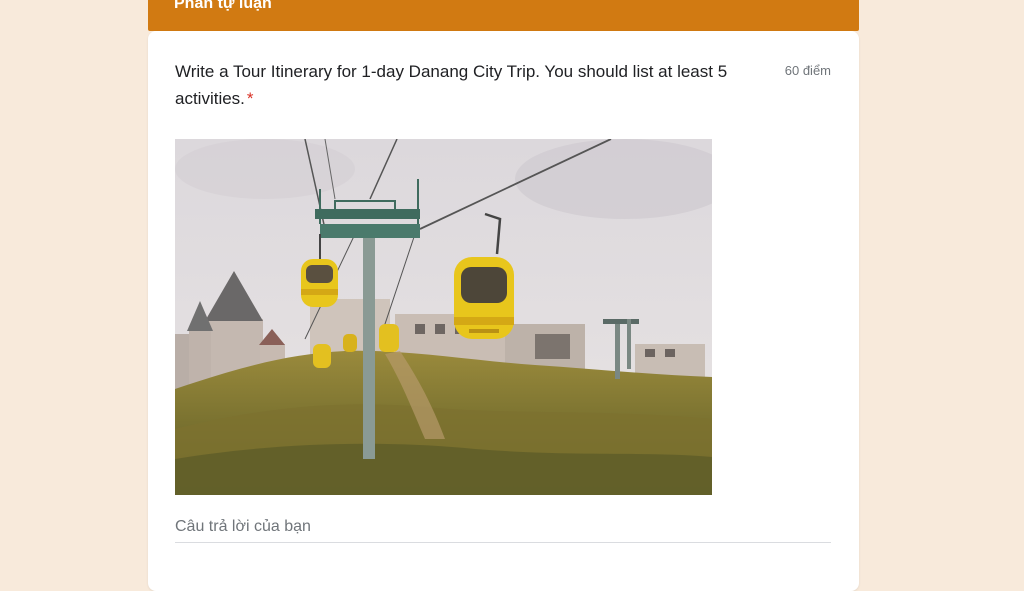 The height and width of the screenshot is (591, 1024). Describe the element at coordinates (503, 15) in the screenshot. I see `section-header: Phần tự luận` at that location.